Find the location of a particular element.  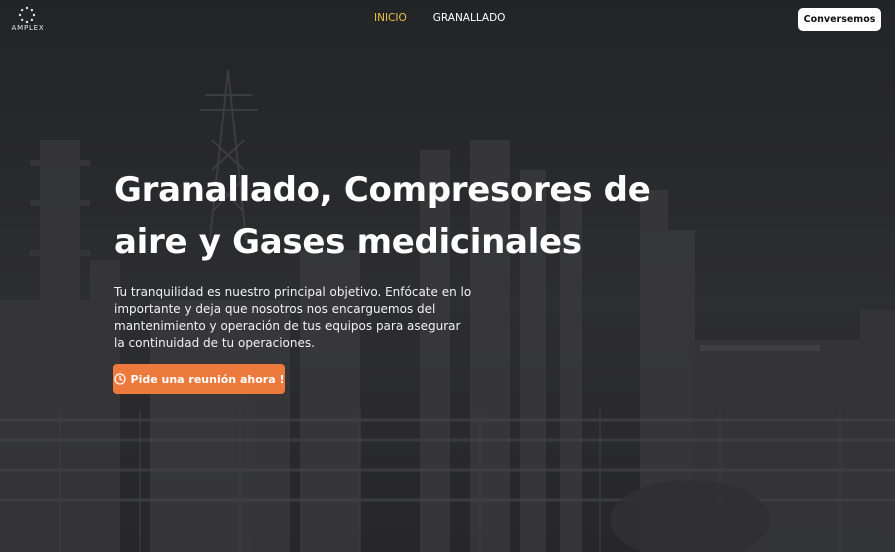

nav-item-inicio: INICIO is located at coordinates (390, 20).